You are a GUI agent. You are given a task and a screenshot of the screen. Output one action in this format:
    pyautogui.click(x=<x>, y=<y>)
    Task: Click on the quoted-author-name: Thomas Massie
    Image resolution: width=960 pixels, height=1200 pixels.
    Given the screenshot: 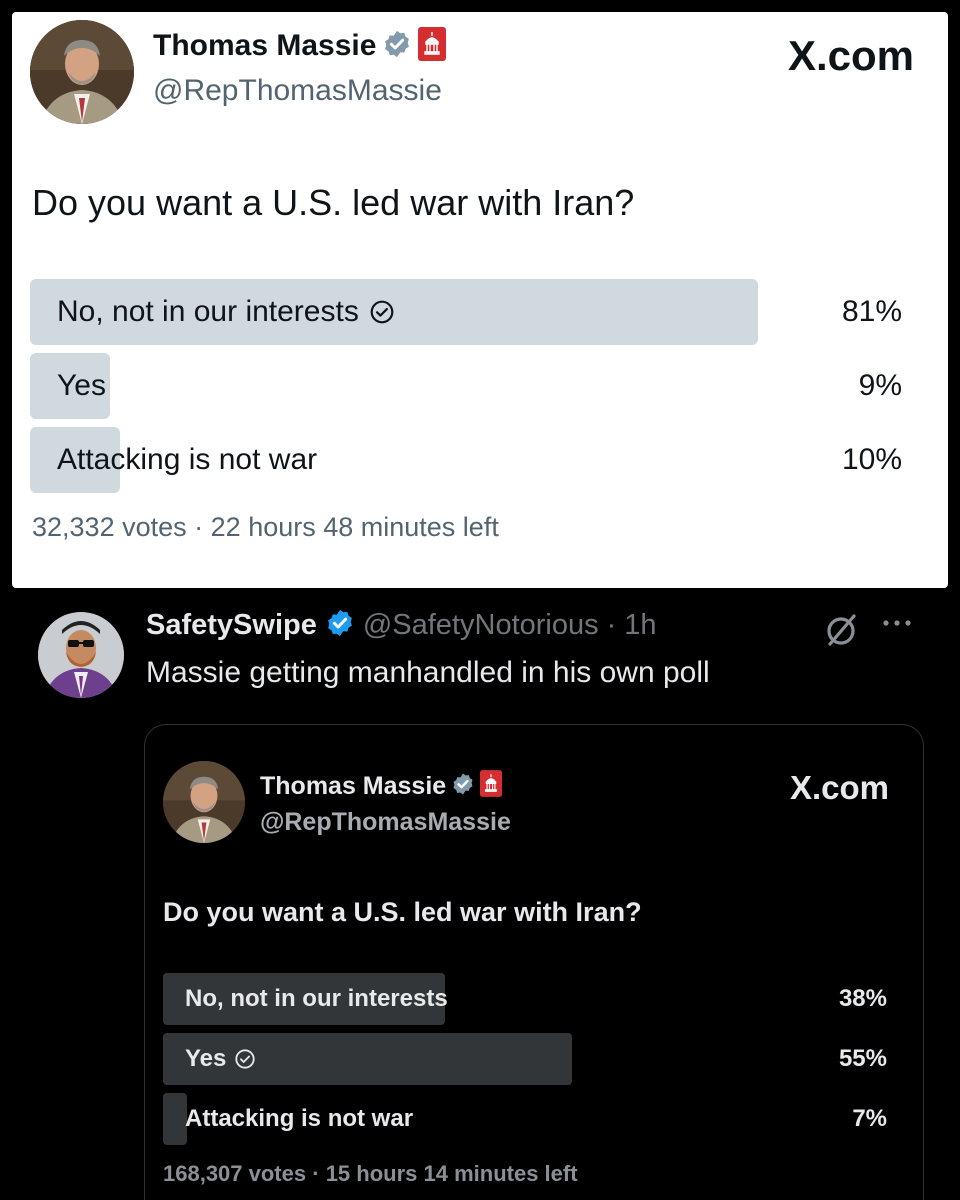 What is the action you would take?
    pyautogui.click(x=353, y=786)
    